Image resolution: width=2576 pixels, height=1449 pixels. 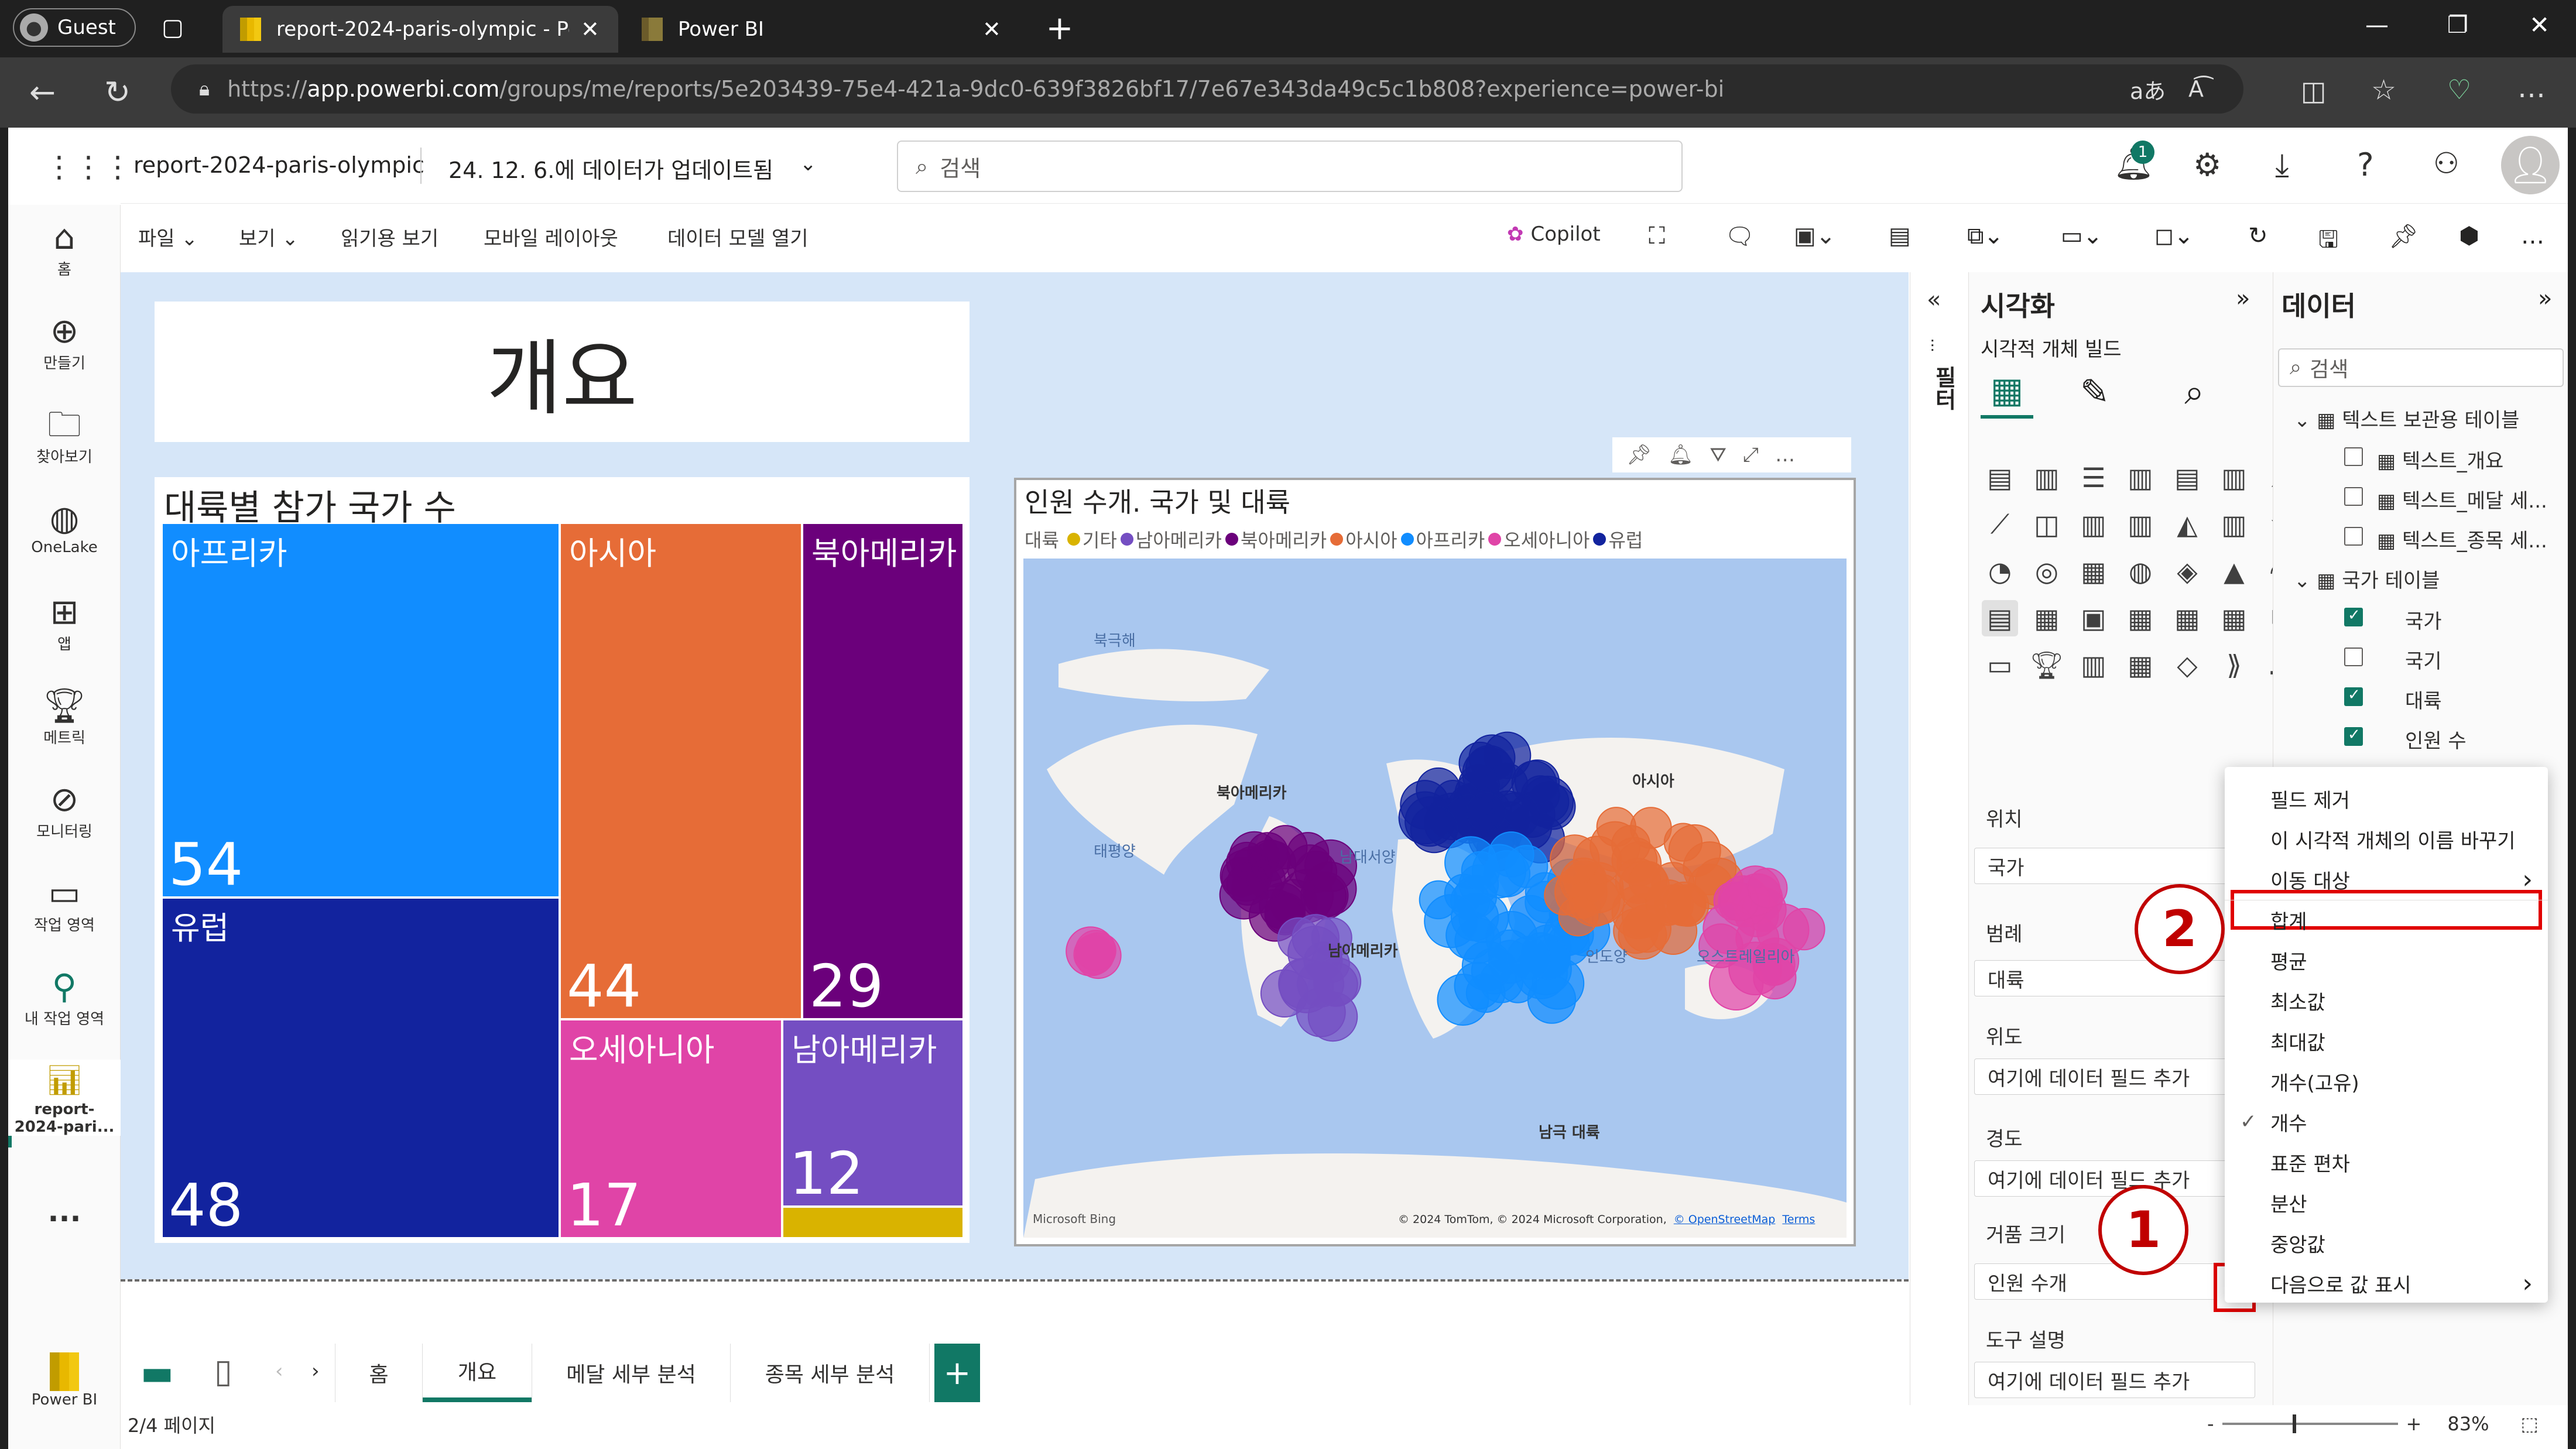 What do you see at coordinates (1657, 235) in the screenshot?
I see `binoculars-icon: ⛶` at bounding box center [1657, 235].